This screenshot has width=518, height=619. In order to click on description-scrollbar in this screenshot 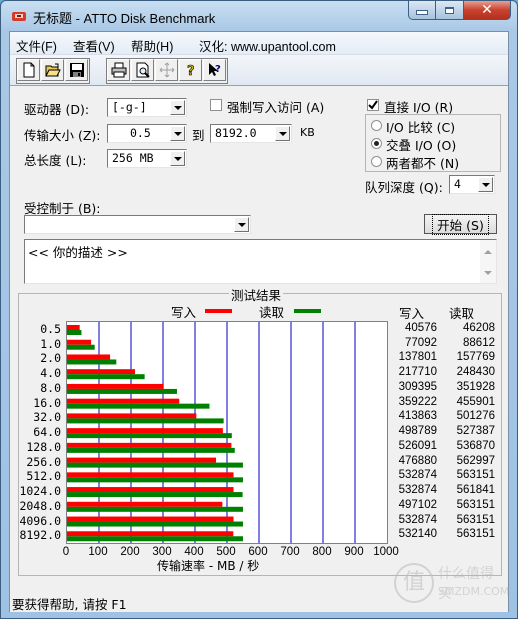, I will do `click(488, 261)`.